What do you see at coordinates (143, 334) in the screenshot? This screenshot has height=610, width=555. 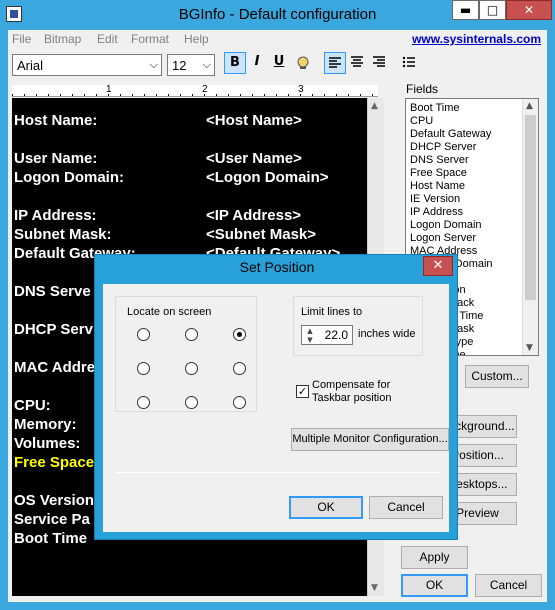 I see `radio-top-left` at bounding box center [143, 334].